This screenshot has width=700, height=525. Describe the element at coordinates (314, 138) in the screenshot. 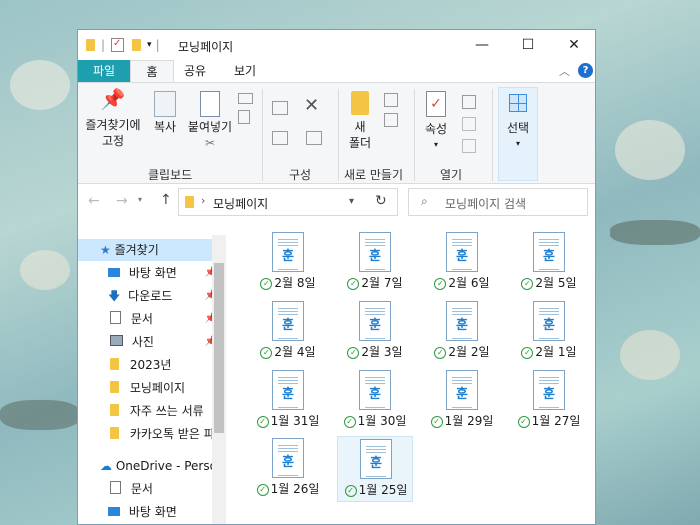

I see `rename-icon` at that location.